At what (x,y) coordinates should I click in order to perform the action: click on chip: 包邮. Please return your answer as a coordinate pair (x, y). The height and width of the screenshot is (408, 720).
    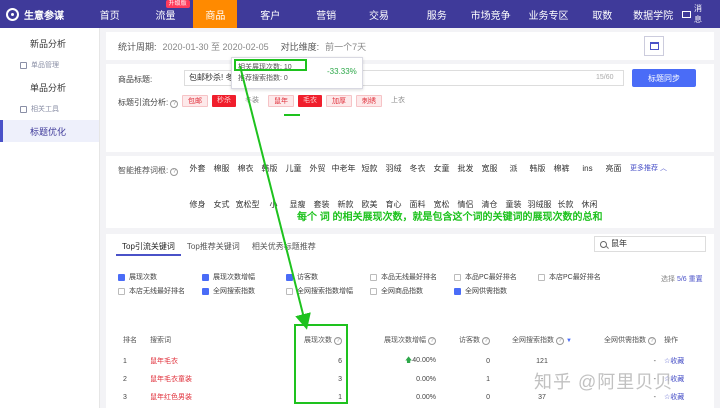
    Looking at the image, I should click on (195, 101).